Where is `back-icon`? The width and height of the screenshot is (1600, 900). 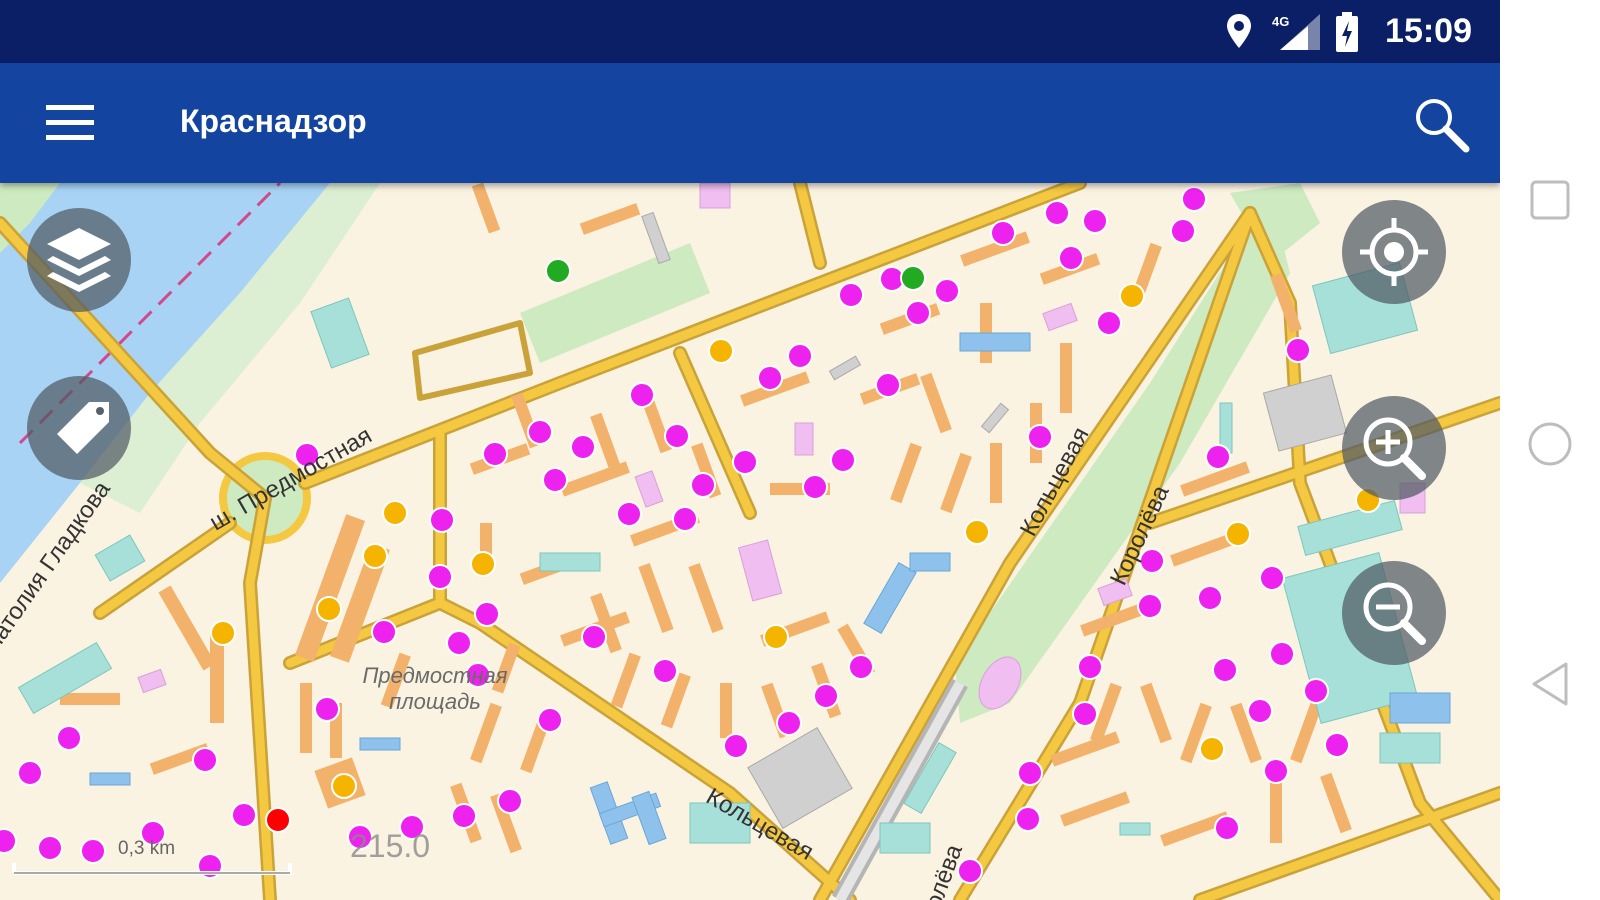
back-icon is located at coordinates (1550, 684).